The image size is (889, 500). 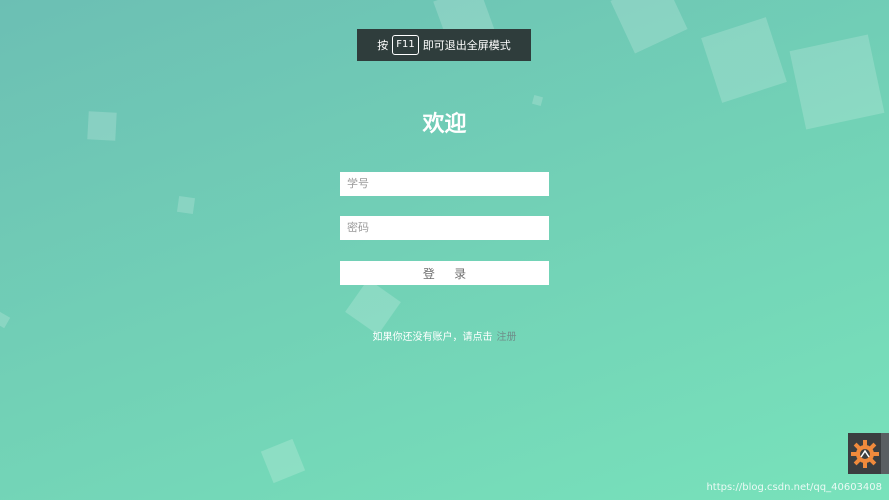 What do you see at coordinates (383, 45) in the screenshot?
I see `fullscreen-banner-prefix: 按` at bounding box center [383, 45].